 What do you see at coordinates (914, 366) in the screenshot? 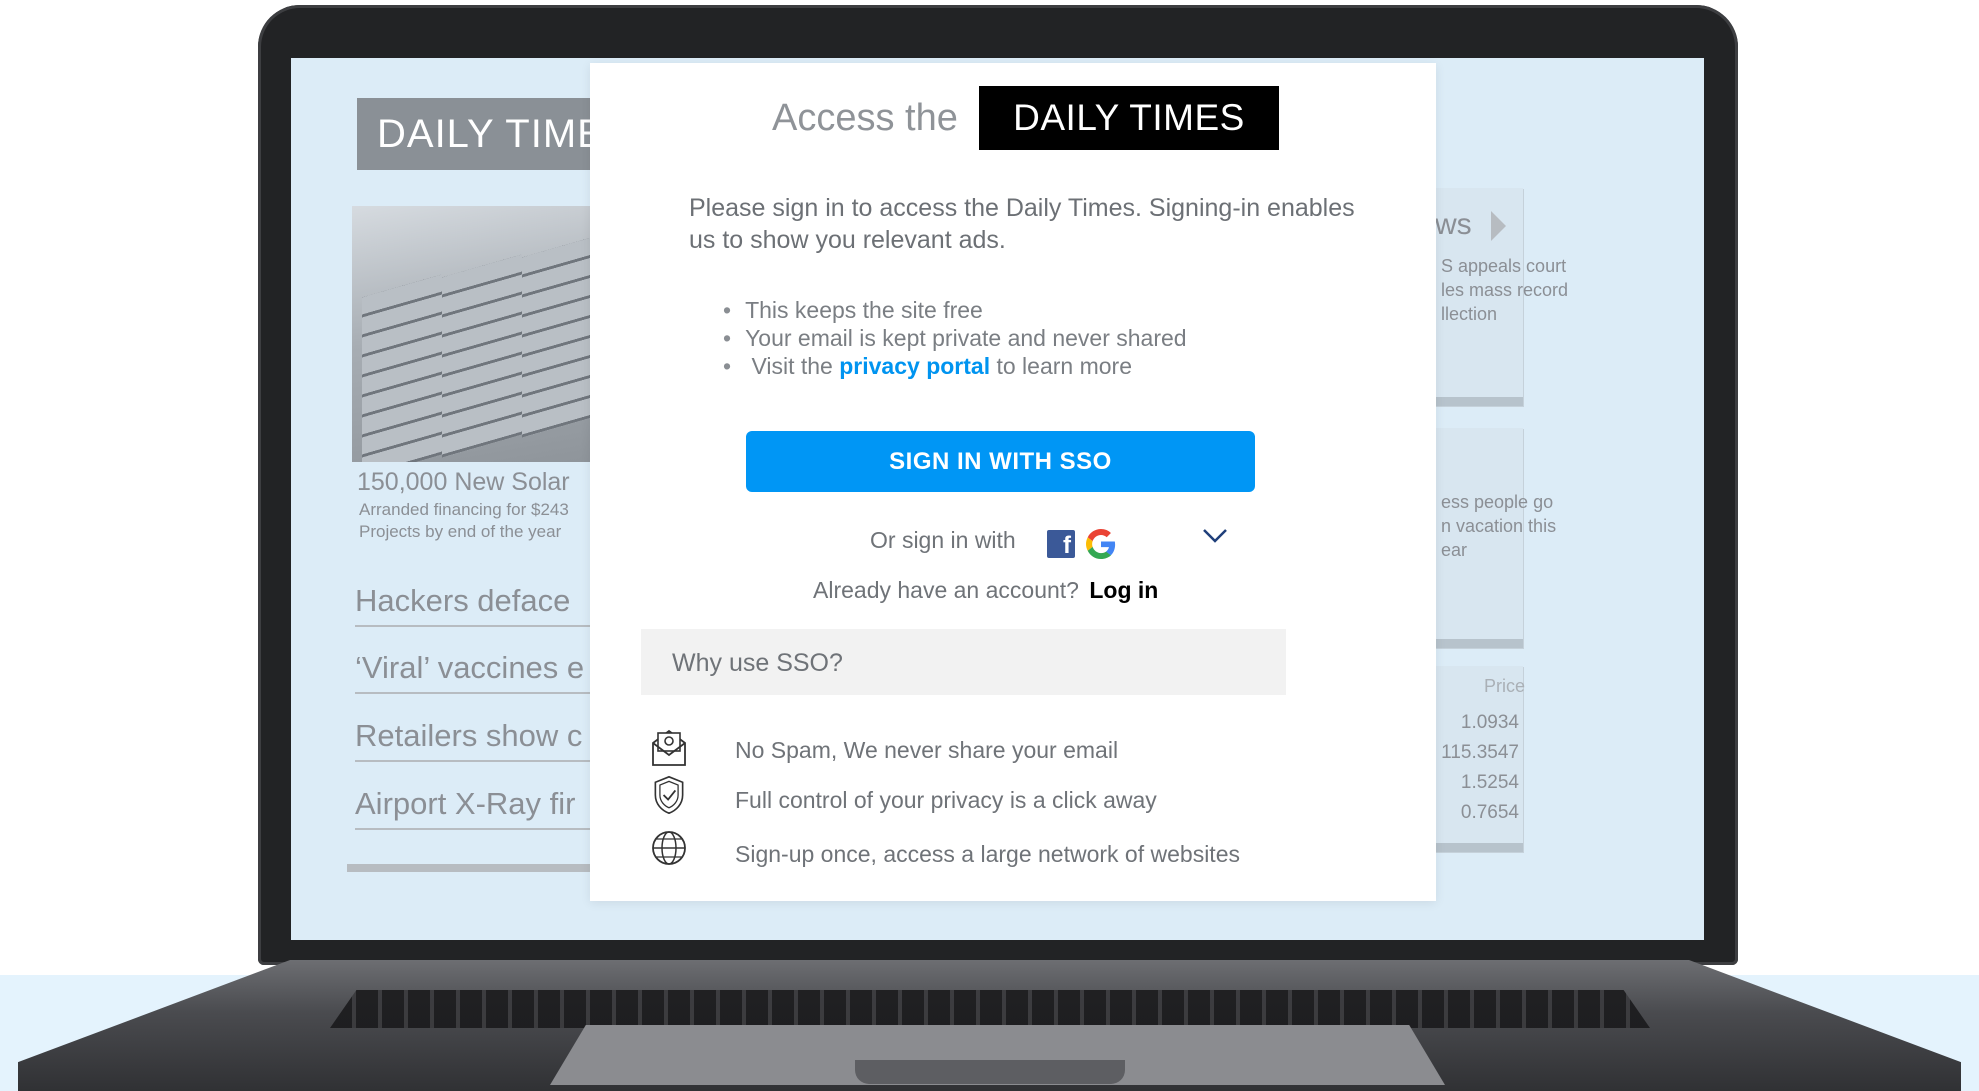
I see `privacy-portal-link: privacy portal` at bounding box center [914, 366].